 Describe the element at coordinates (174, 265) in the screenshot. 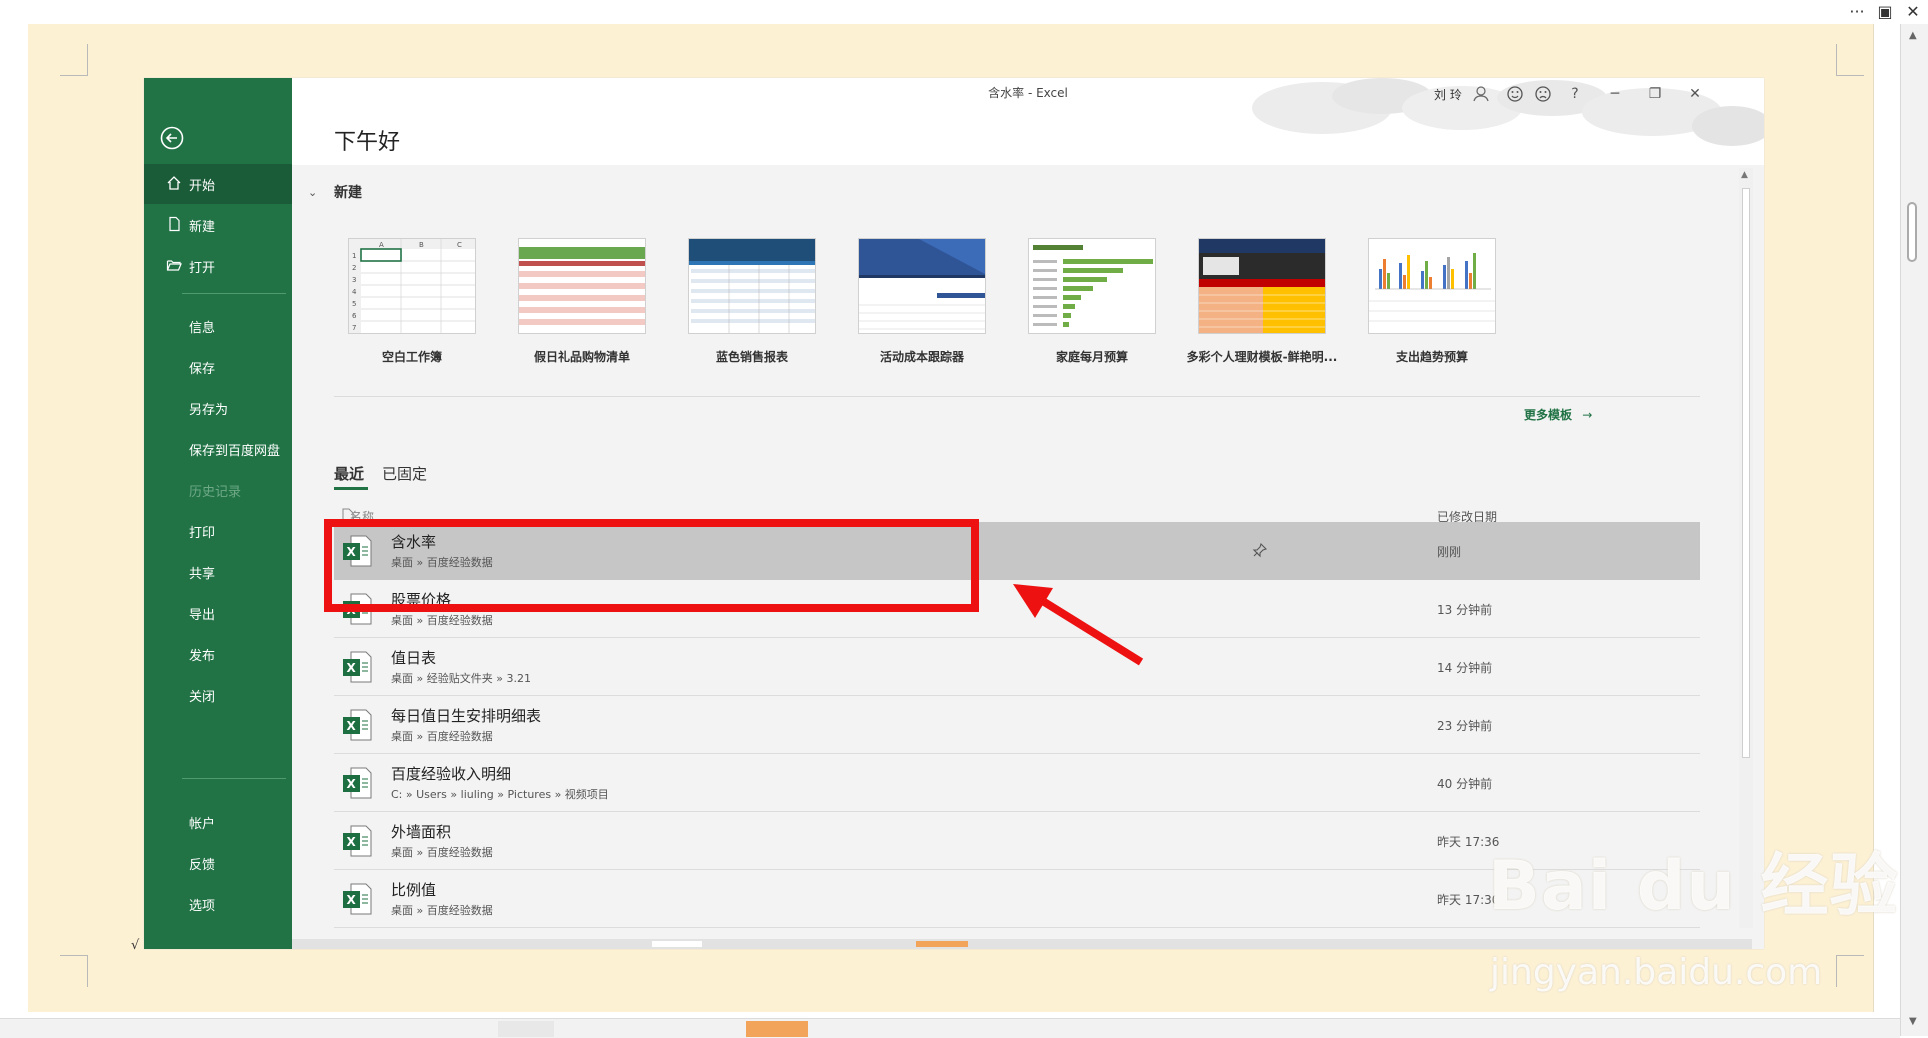

I see `folder-open-icon` at that location.